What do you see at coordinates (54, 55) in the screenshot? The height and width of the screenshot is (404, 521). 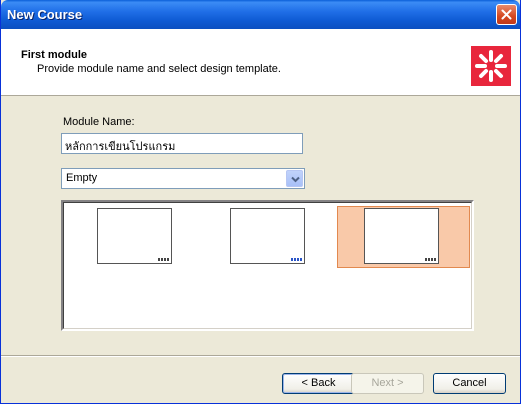 I see `step-title: First module` at bounding box center [54, 55].